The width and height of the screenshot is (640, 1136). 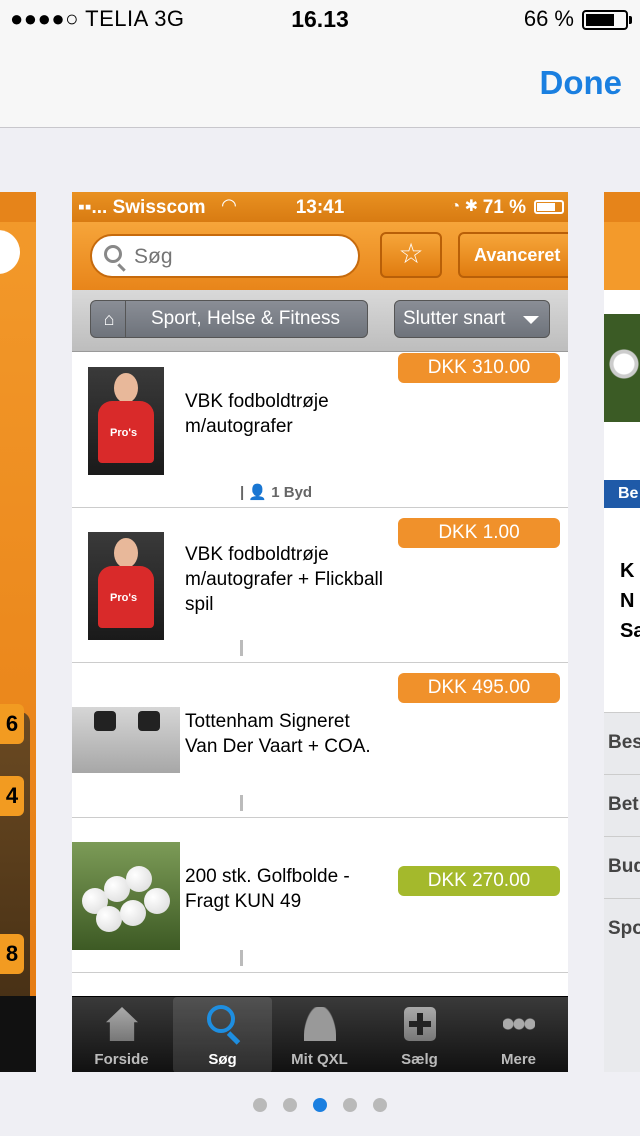 What do you see at coordinates (622, 928) in the screenshot?
I see `menu-item: Spo` at bounding box center [622, 928].